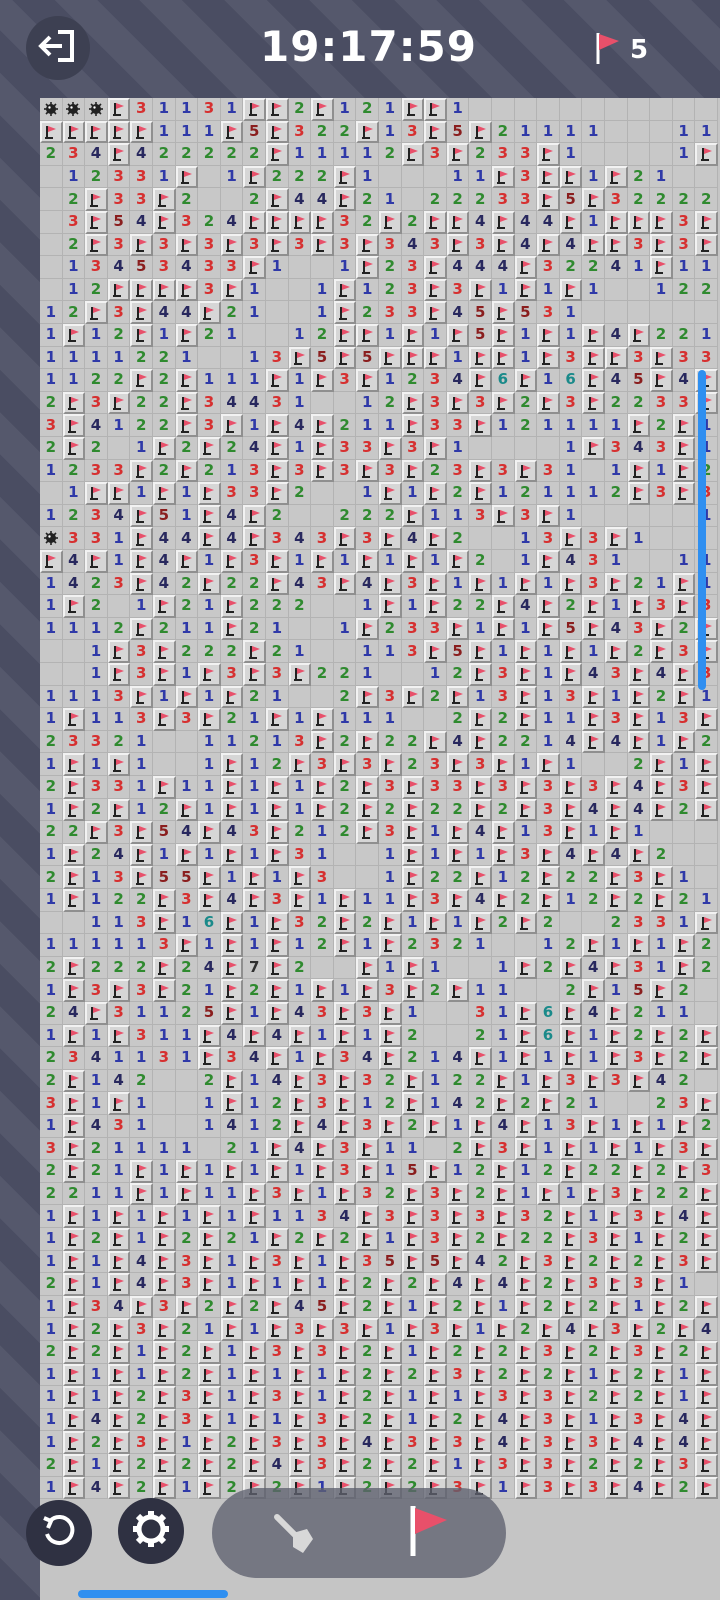  Describe the element at coordinates (413, 1171) in the screenshot. I see `number-cell: 5` at that location.